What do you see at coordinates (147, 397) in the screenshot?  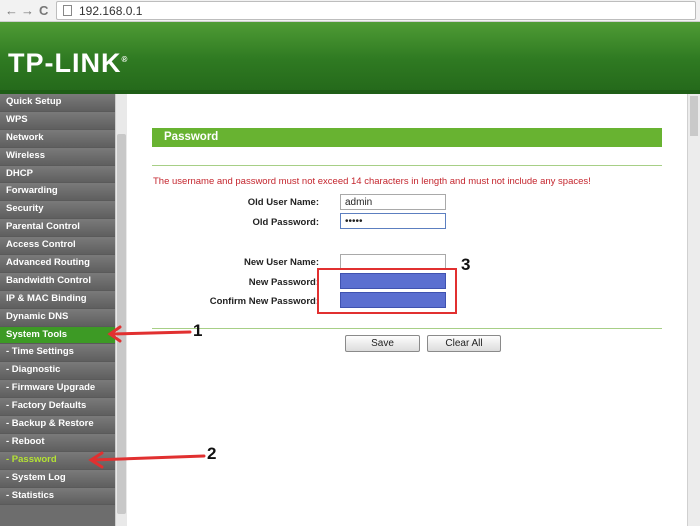 I see `annotation-arrows` at bounding box center [147, 397].